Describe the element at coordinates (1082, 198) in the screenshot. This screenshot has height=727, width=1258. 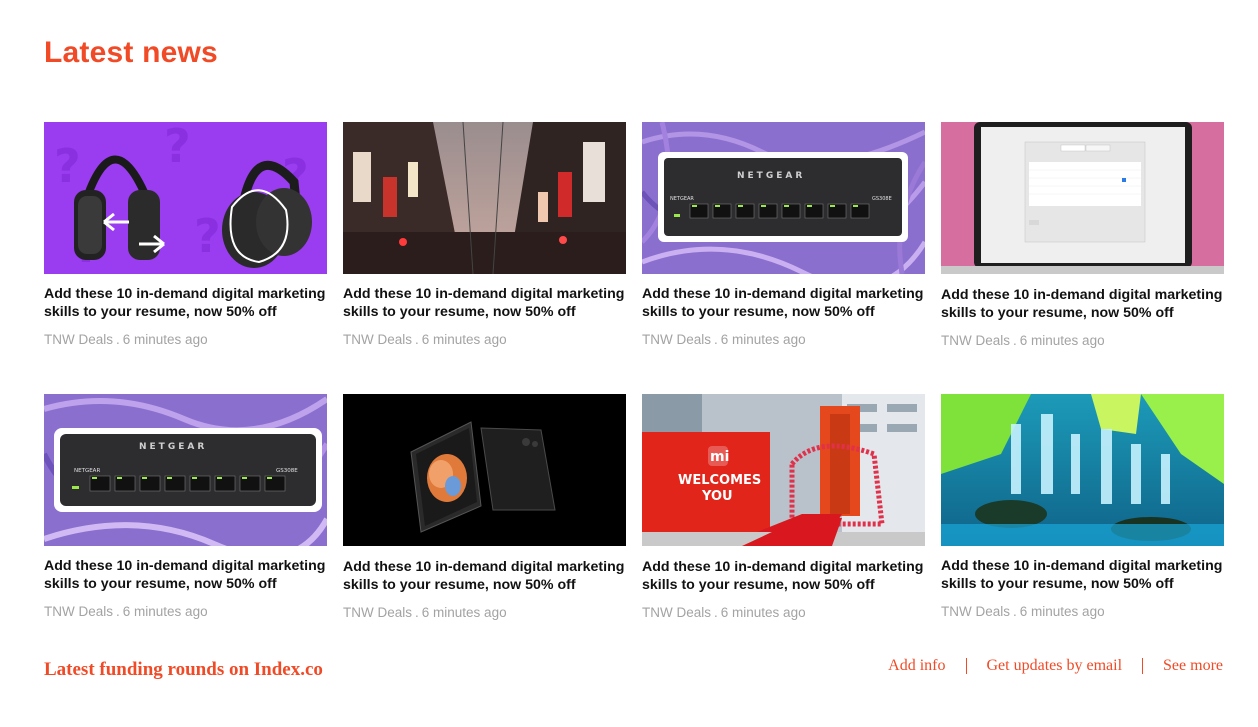
I see `macbook-login-items-image` at that location.